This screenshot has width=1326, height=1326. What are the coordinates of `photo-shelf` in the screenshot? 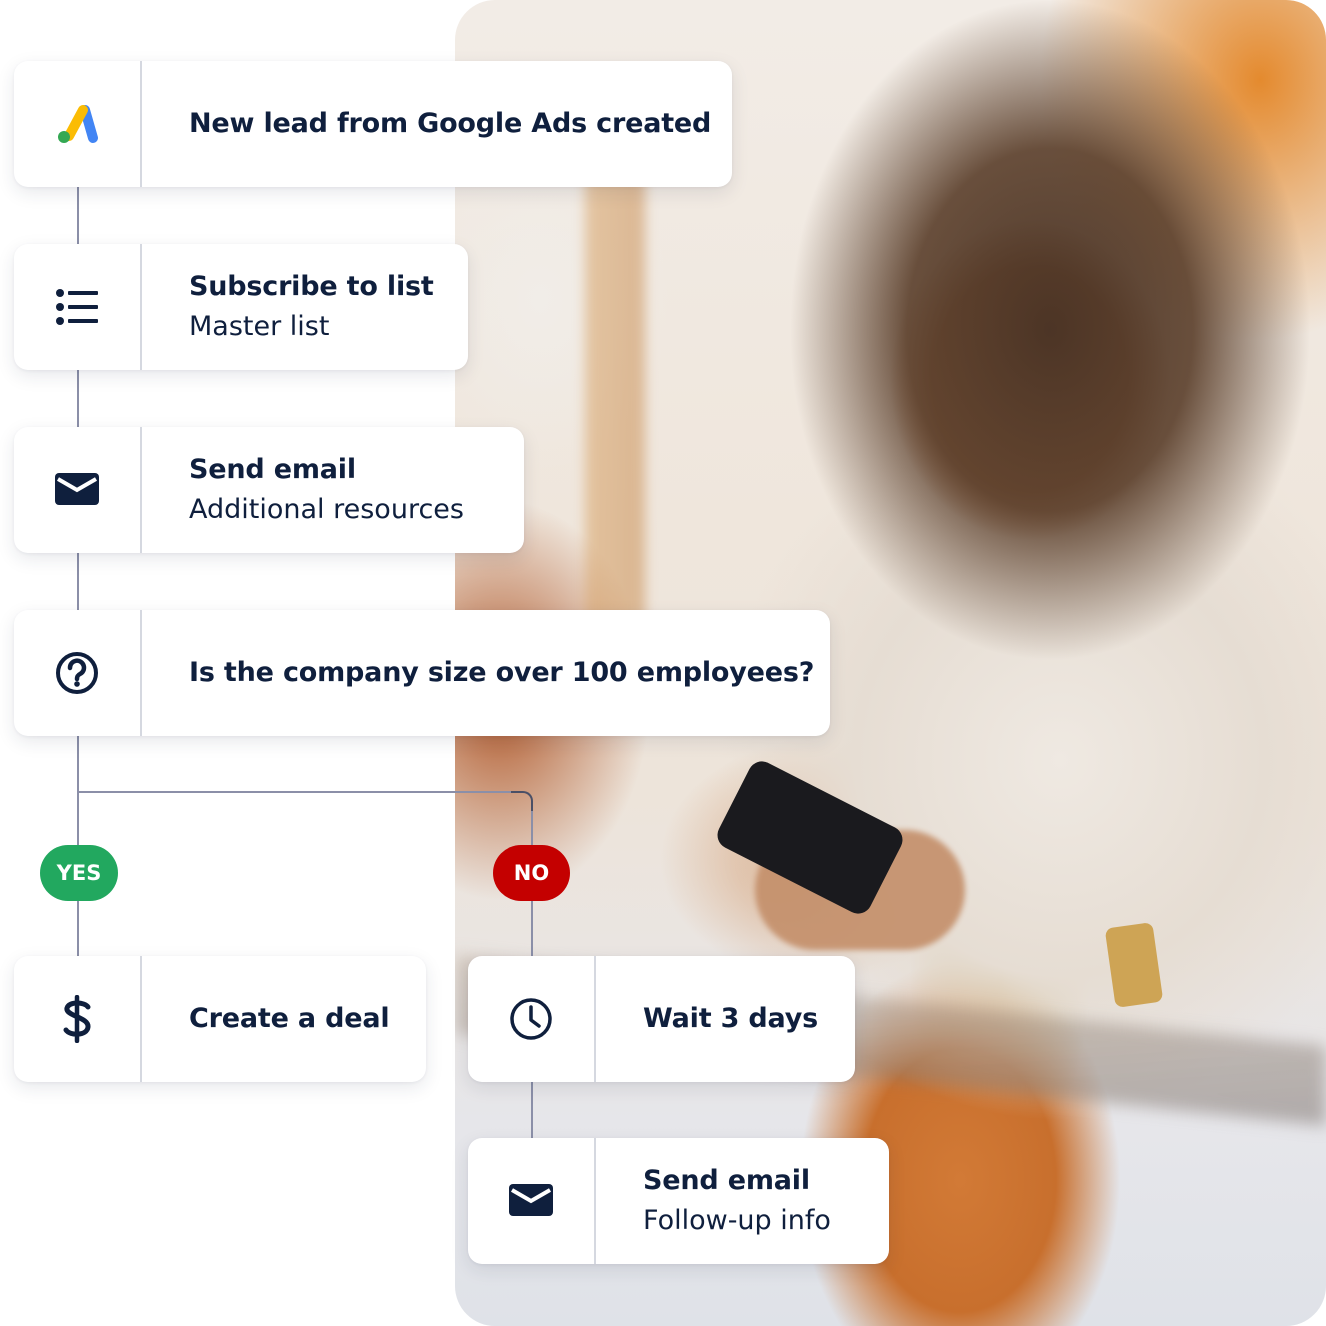 It's located at (615, 400).